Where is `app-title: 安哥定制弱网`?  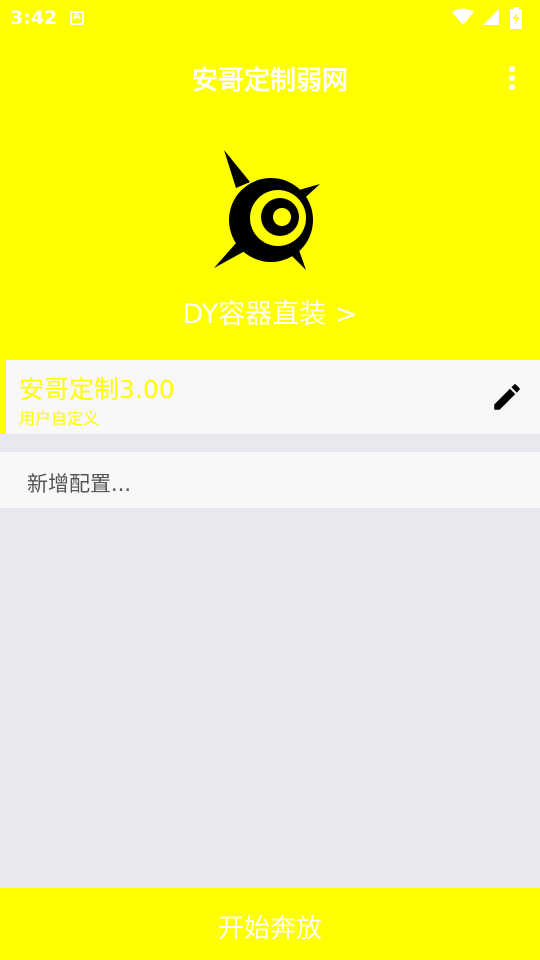
app-title: 安哥定制弱网 is located at coordinates (269, 81).